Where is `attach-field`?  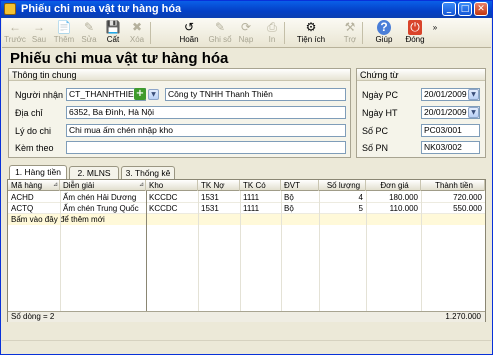
attach-field is located at coordinates (206, 147).